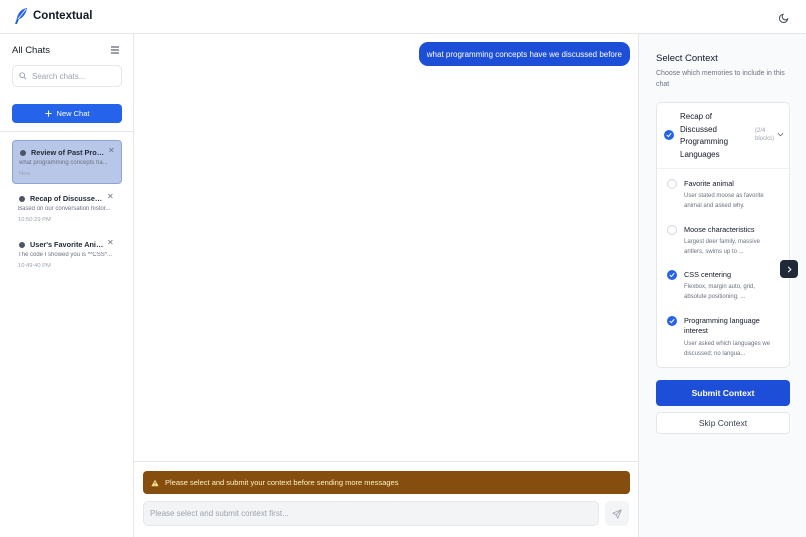 The image size is (806, 537). What do you see at coordinates (73, 113) in the screenshot?
I see `new-chat-label: New Chat` at bounding box center [73, 113].